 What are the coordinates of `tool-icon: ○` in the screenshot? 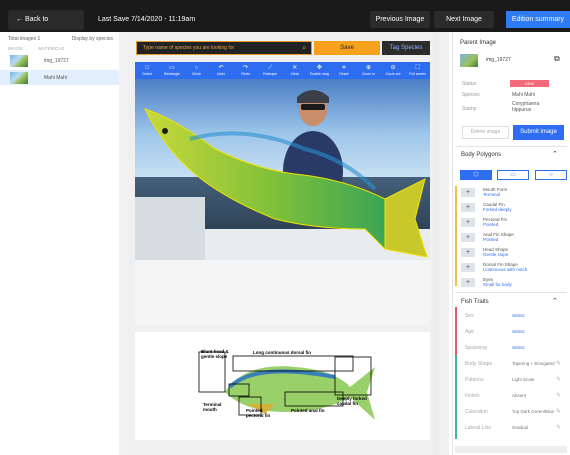 It's located at (196, 67).